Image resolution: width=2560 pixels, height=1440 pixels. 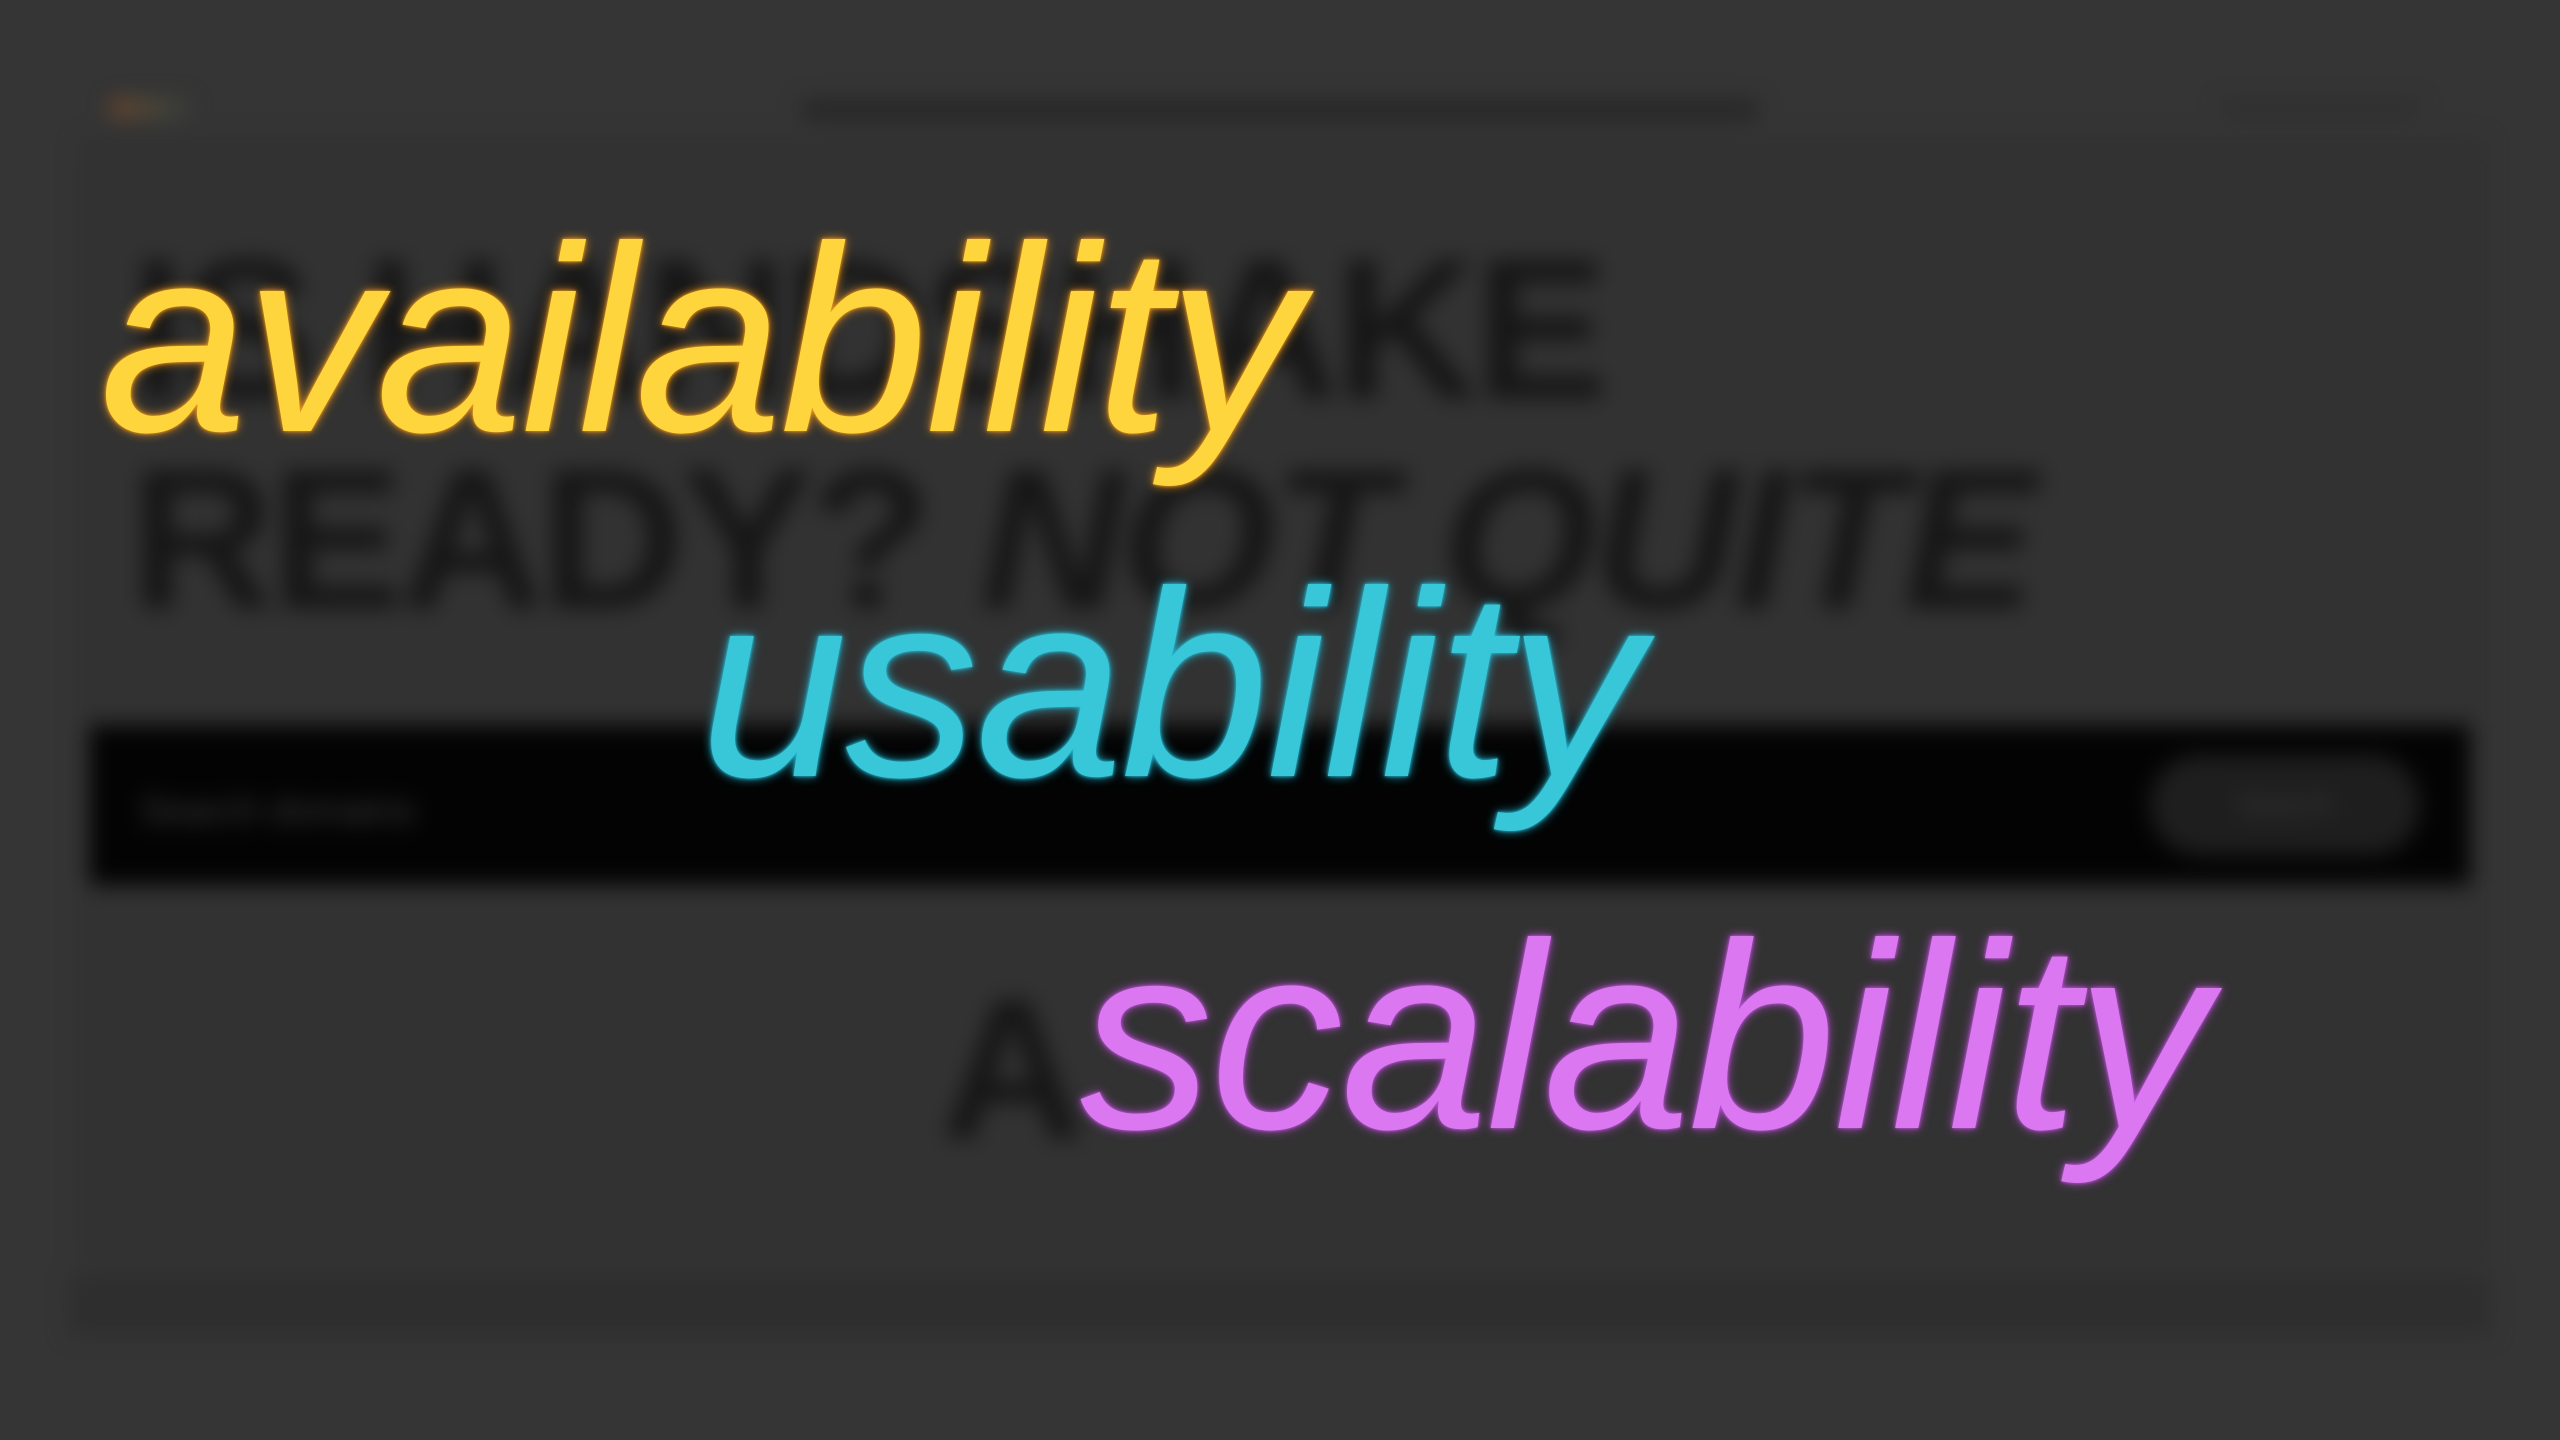 I want to click on background-shadow-band, so click(x=1280, y=1305).